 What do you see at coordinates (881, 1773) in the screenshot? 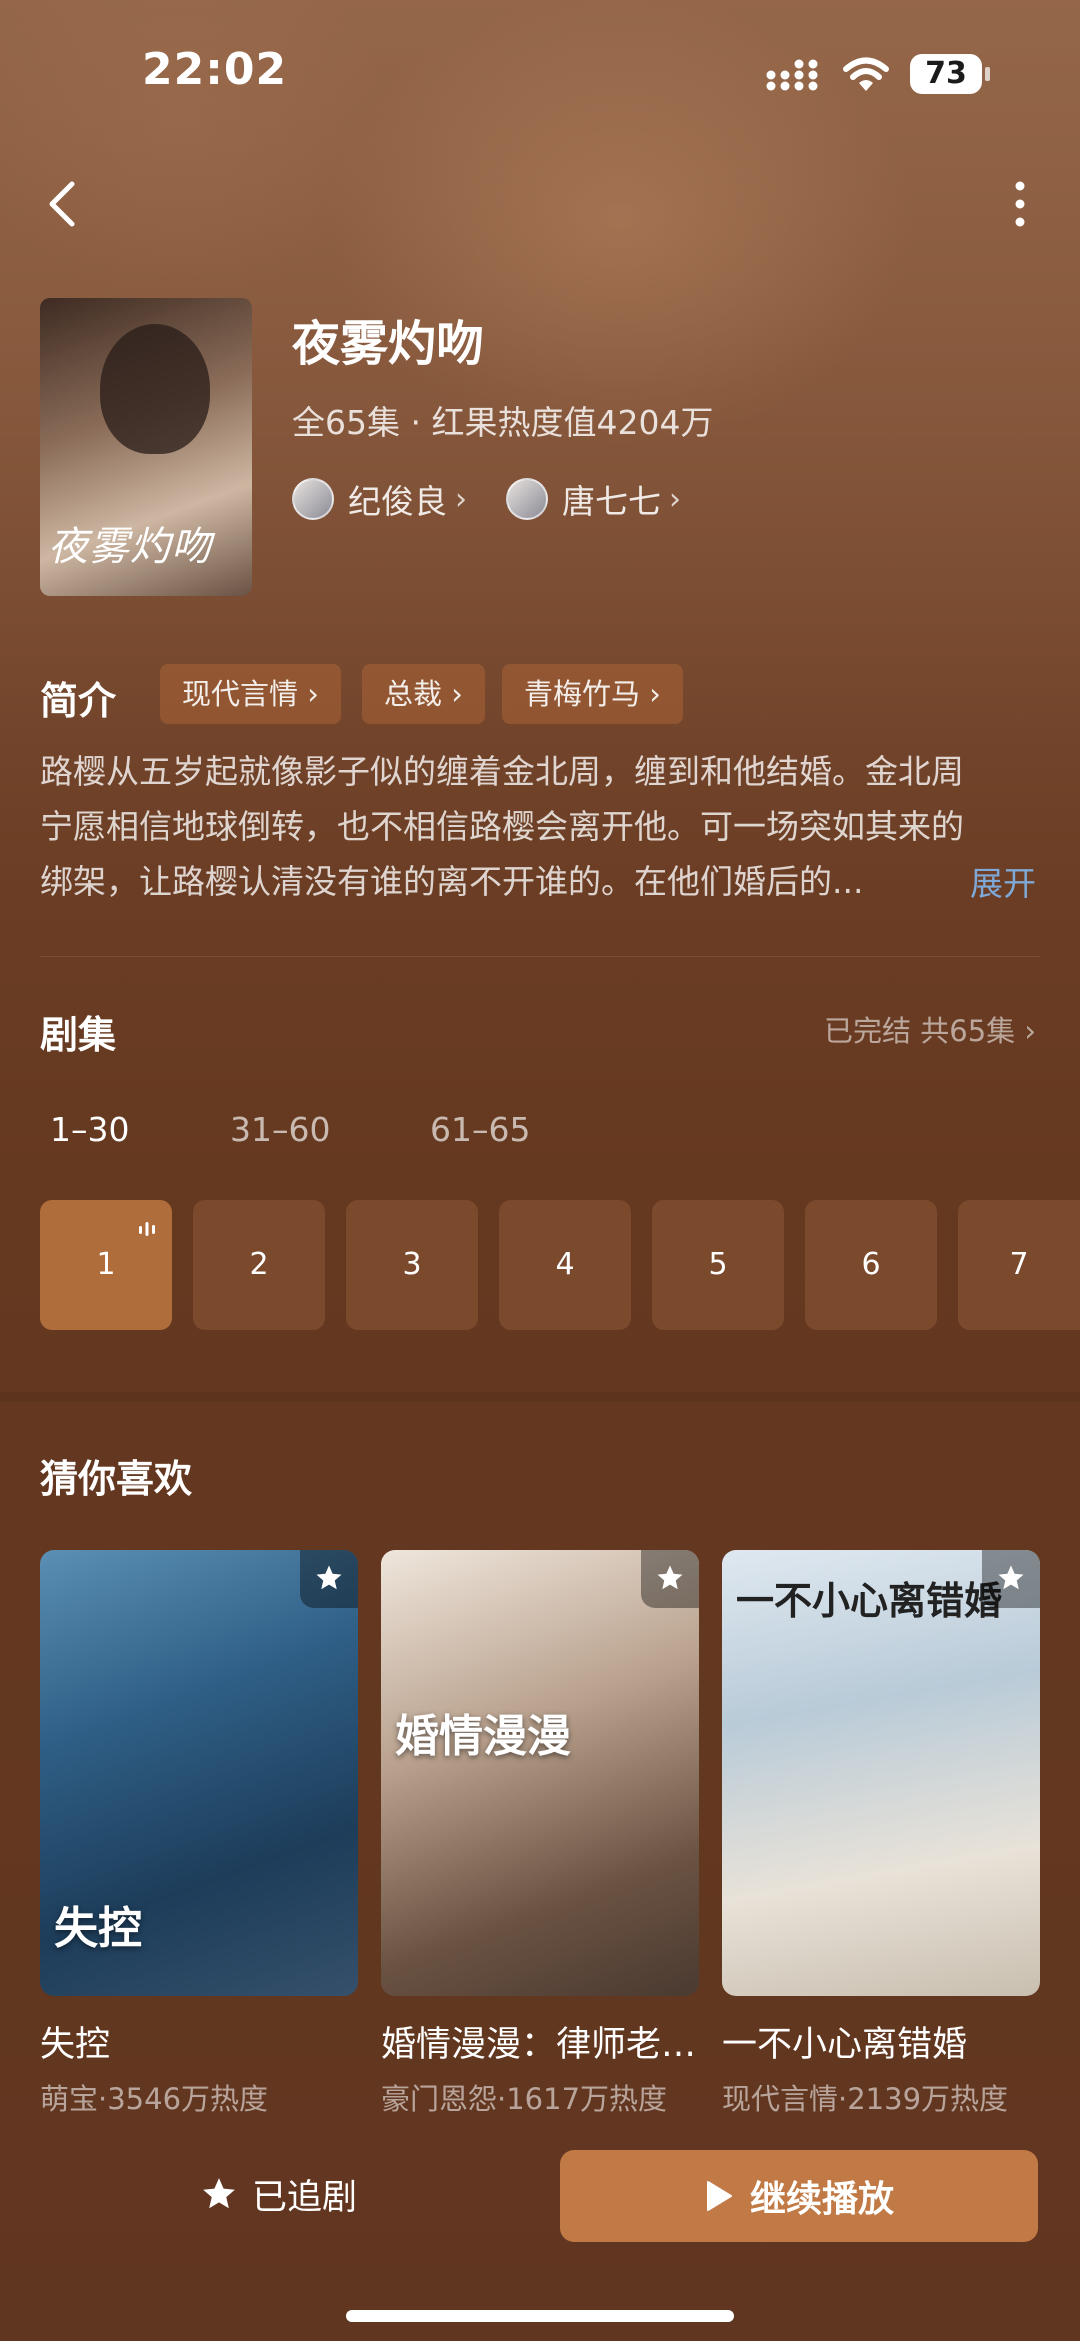
I see `recommend-card-3: 一不小心离错婚` at bounding box center [881, 1773].